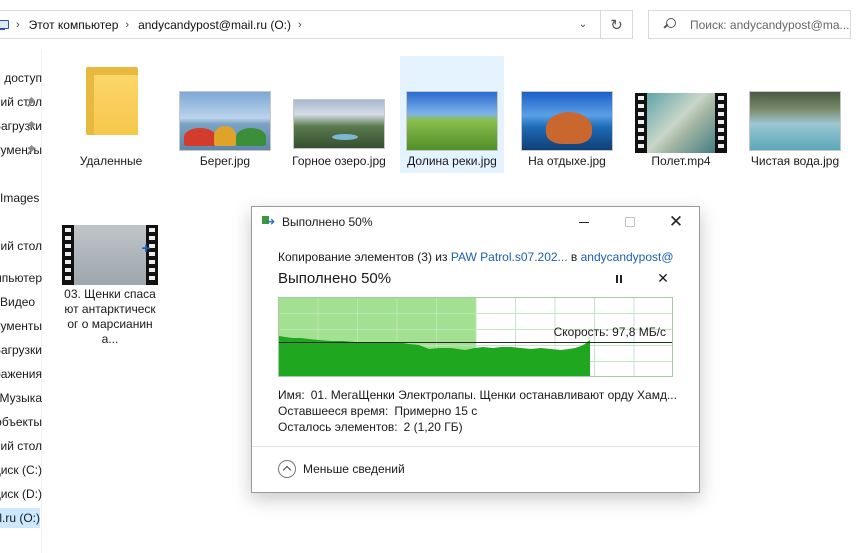 The width and height of the screenshot is (861, 553). Describe the element at coordinates (616, 24) in the screenshot. I see `refresh-icon: ↻` at that location.